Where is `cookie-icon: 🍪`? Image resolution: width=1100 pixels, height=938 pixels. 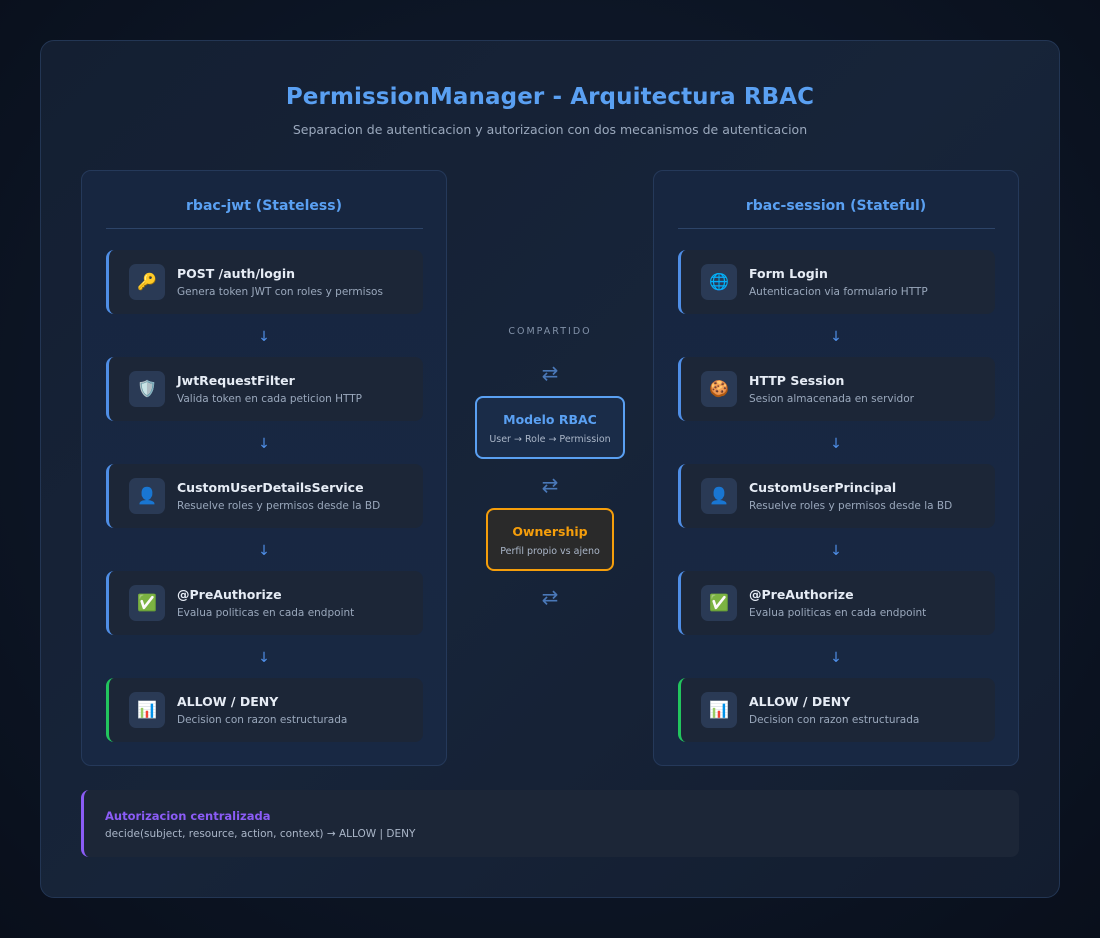 cookie-icon: 🍪 is located at coordinates (719, 389).